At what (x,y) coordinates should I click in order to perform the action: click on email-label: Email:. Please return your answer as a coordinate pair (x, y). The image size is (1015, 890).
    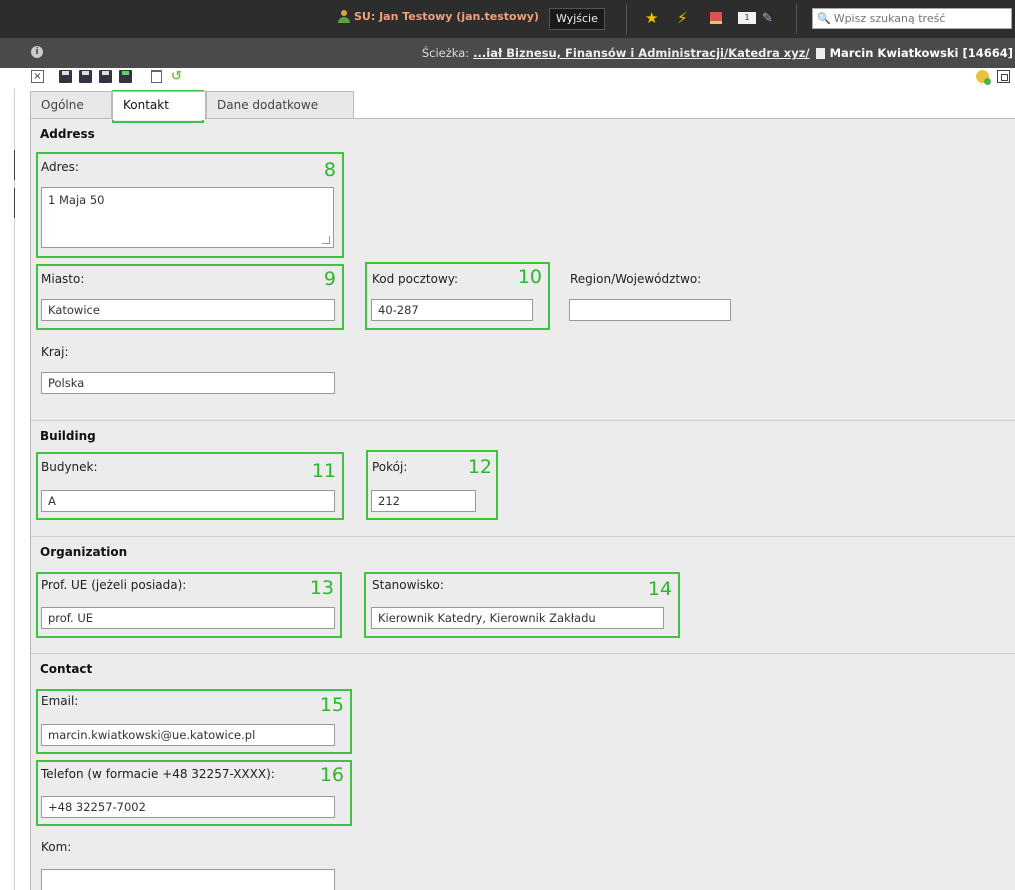
    Looking at the image, I should click on (60, 701).